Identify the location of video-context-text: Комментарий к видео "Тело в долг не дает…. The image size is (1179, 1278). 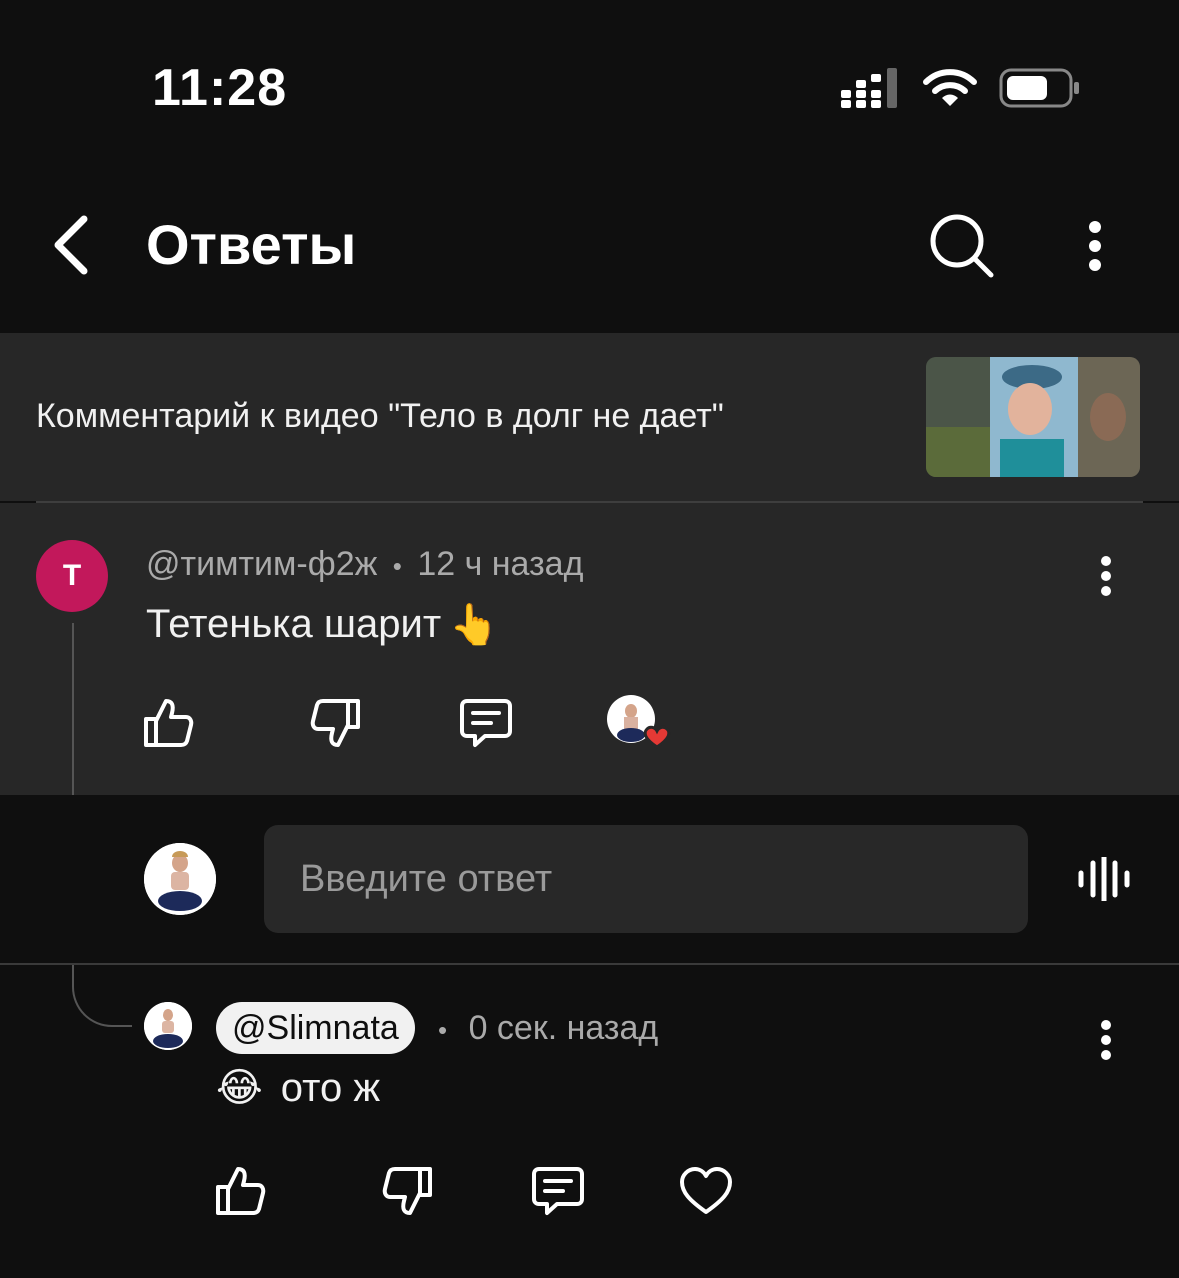
(380, 416).